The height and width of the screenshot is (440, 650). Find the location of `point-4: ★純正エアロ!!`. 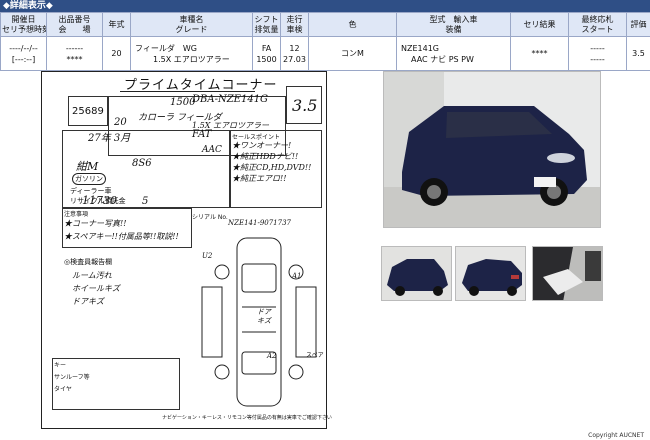

point-4: ★純正エアロ!! is located at coordinates (259, 178).